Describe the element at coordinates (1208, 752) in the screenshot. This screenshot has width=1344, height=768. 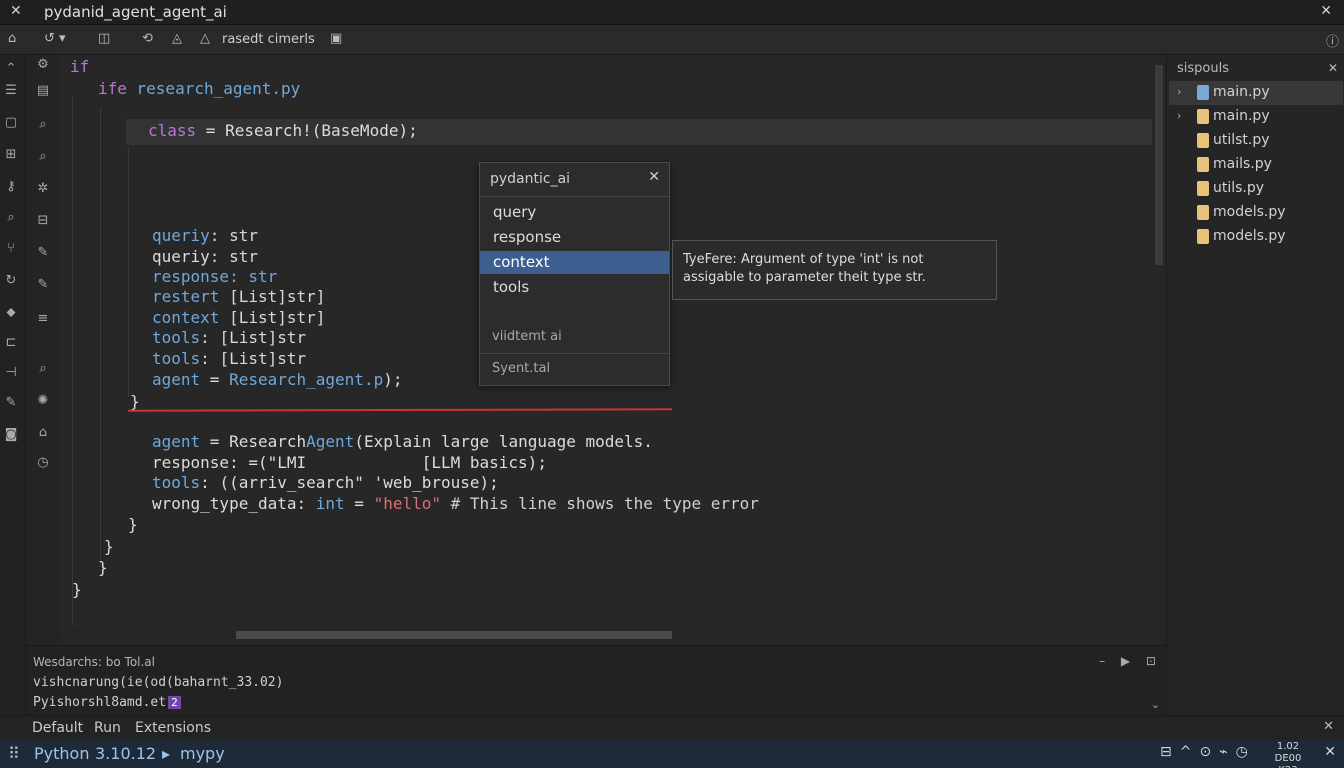
I see `tray-icons: ⊟^⊙⌁◷` at that location.